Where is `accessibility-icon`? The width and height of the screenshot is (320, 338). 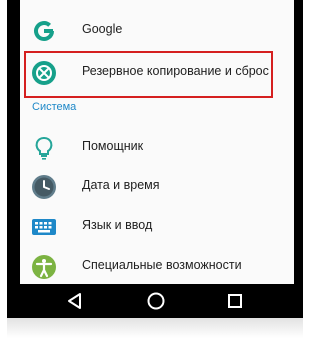 accessibility-icon is located at coordinates (44, 267).